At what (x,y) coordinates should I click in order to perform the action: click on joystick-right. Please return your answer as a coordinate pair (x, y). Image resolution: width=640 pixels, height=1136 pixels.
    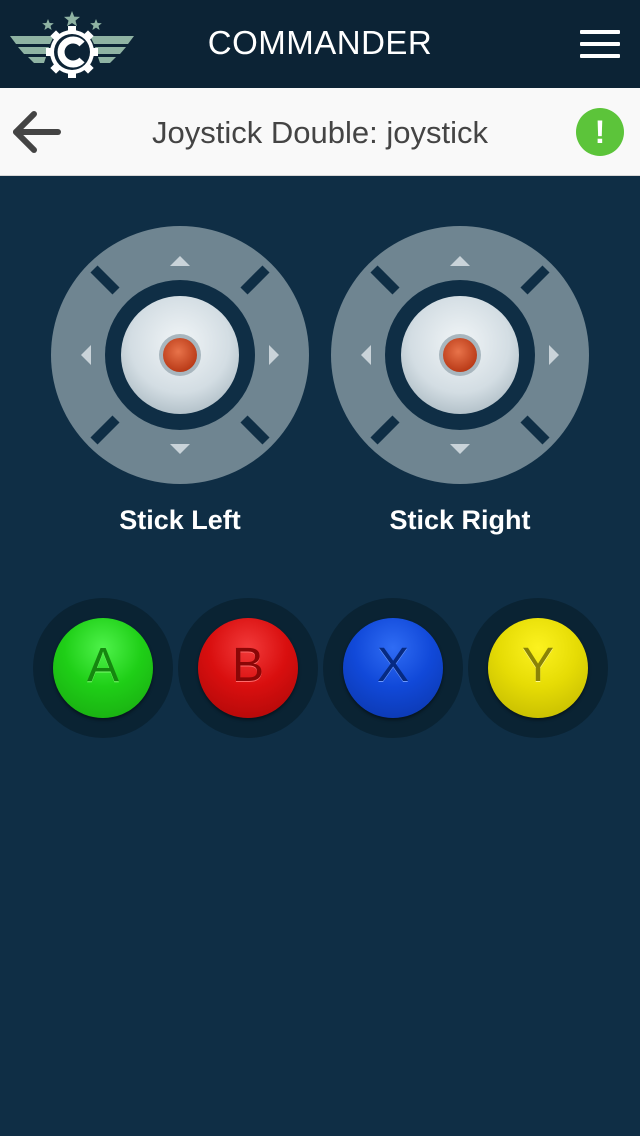
    Looking at the image, I should click on (460, 355).